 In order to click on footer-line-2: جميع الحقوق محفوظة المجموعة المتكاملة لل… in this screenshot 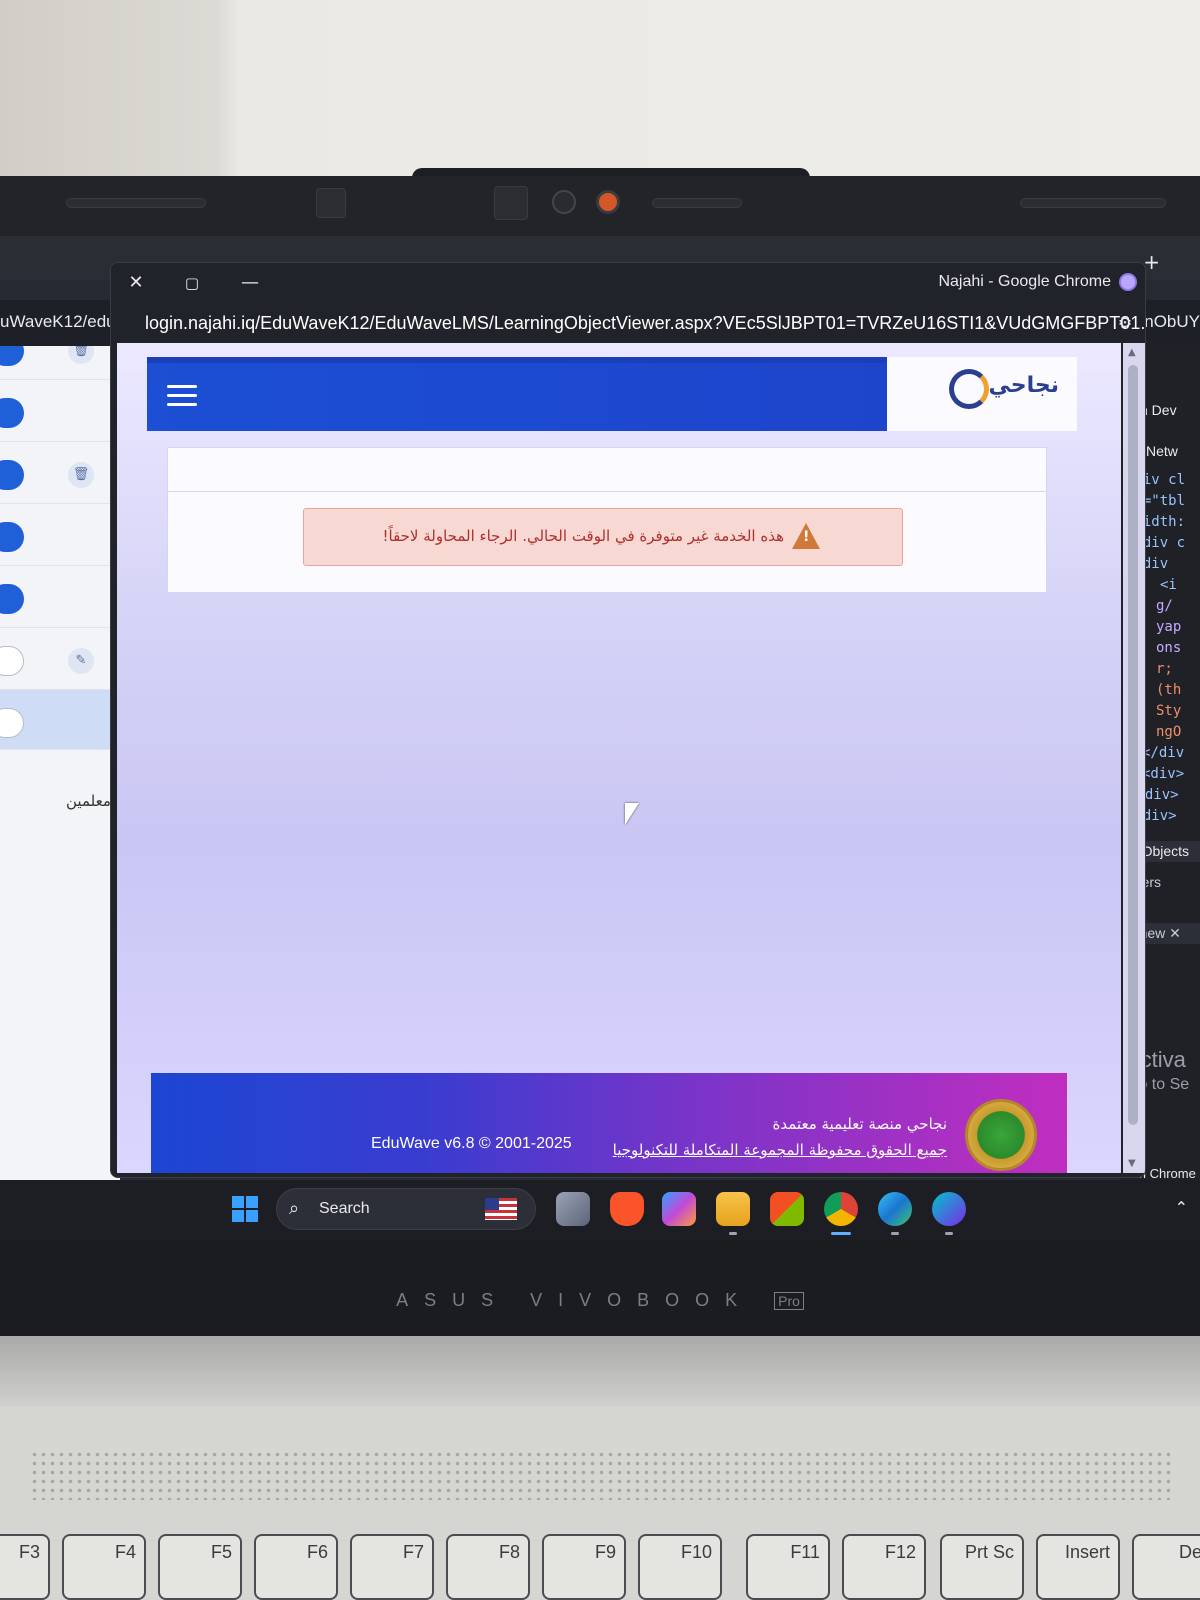, I will do `click(780, 1150)`.